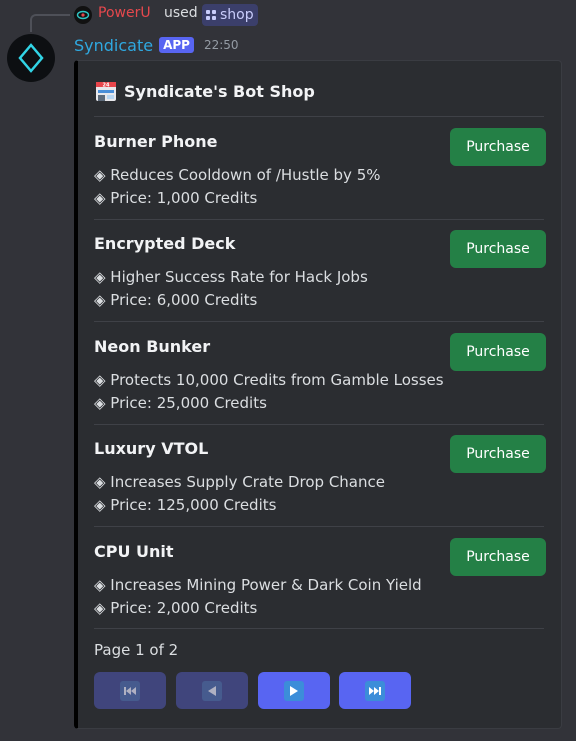  I want to click on first-page-icon, so click(130, 690).